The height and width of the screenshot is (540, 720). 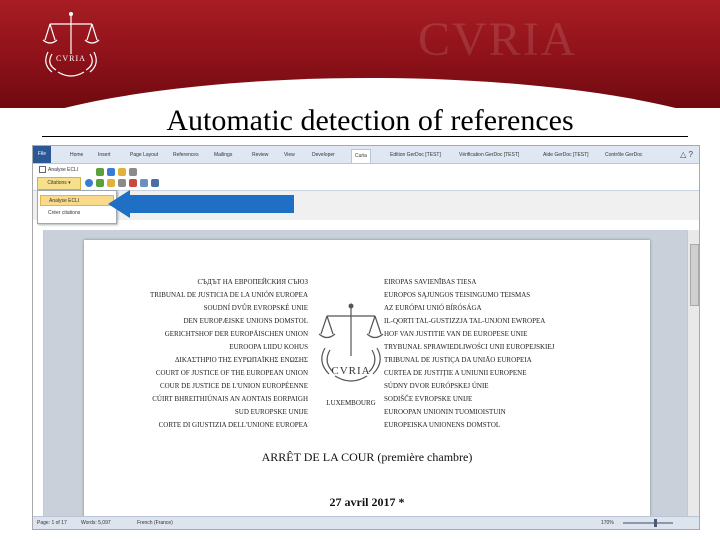 What do you see at coordinates (231, 373) in the screenshot?
I see `court-name-left: COURT OF JUSTICE OF THE EUROPEAN UNION` at bounding box center [231, 373].